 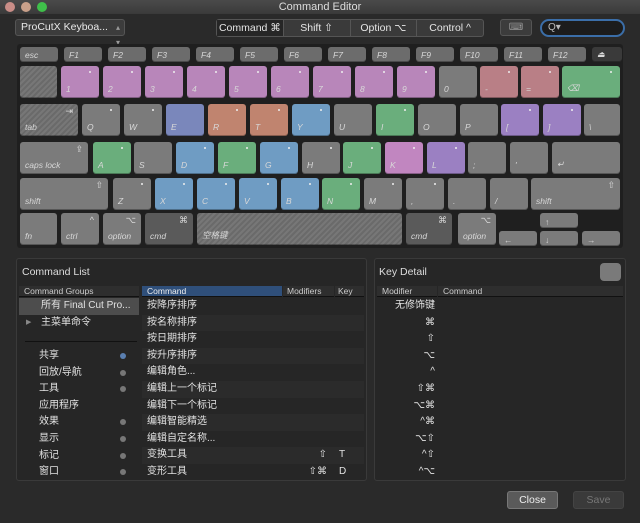 What do you see at coordinates (500, 455) in the screenshot?
I see `key-detail-row: ^⇧` at bounding box center [500, 455].